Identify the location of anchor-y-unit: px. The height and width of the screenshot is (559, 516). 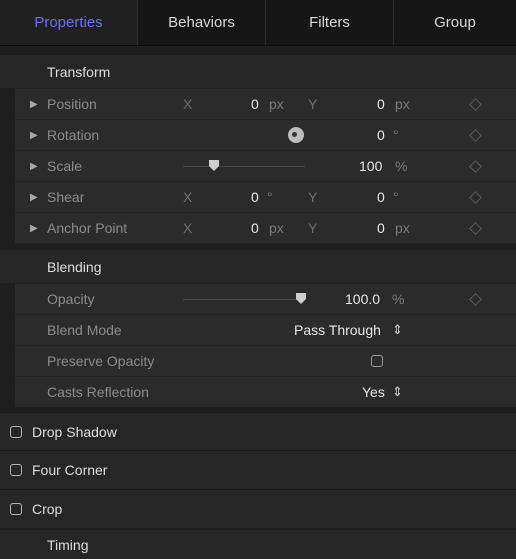
(402, 228).